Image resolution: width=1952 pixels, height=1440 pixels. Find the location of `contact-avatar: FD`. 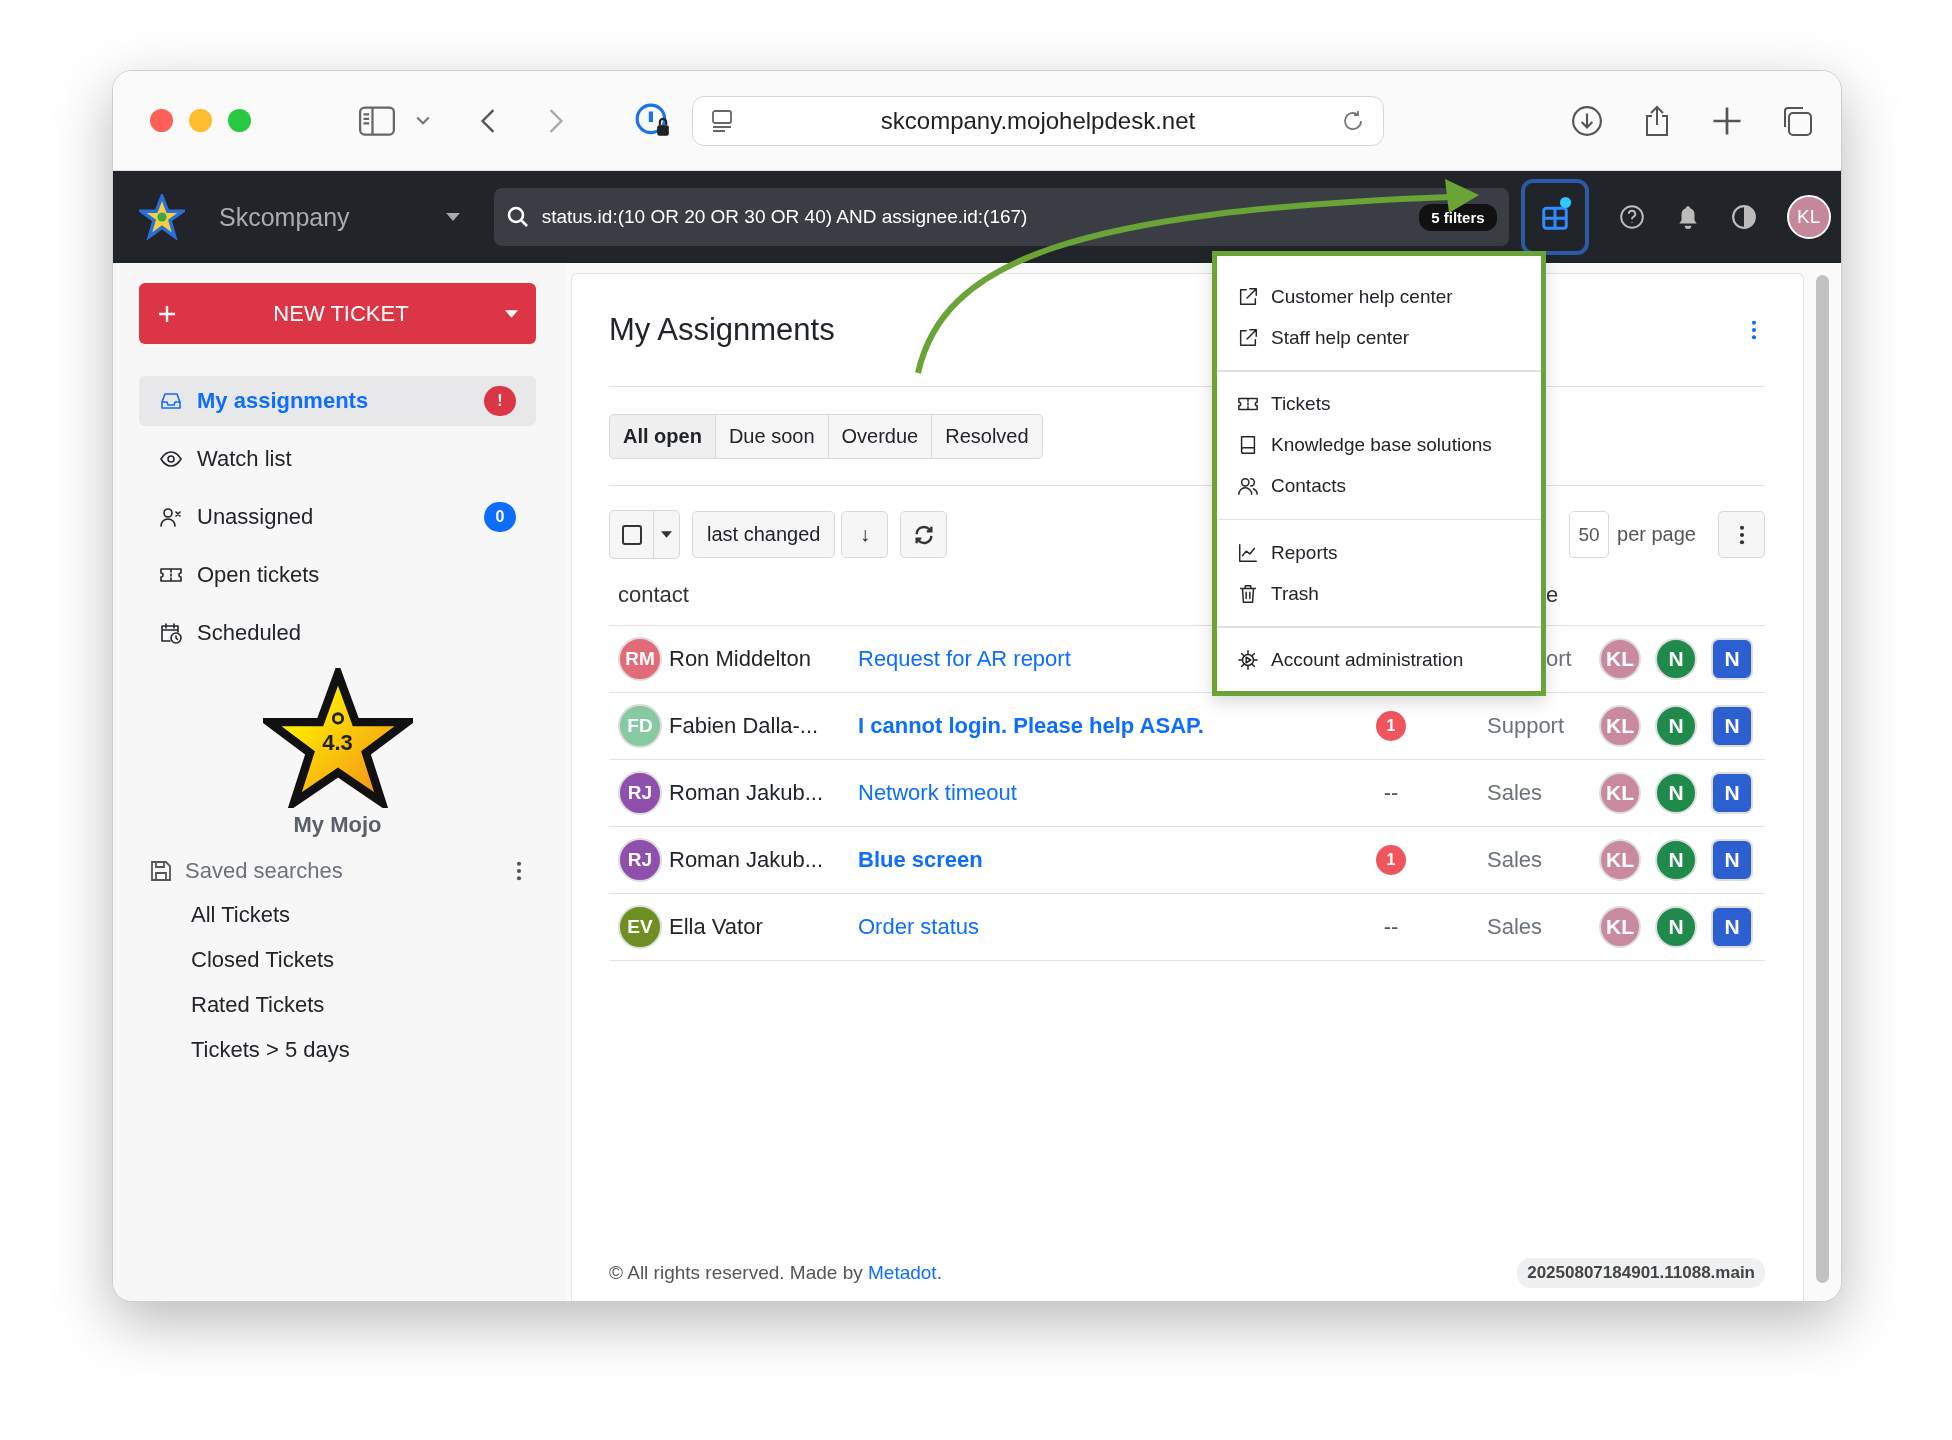

contact-avatar: FD is located at coordinates (640, 726).